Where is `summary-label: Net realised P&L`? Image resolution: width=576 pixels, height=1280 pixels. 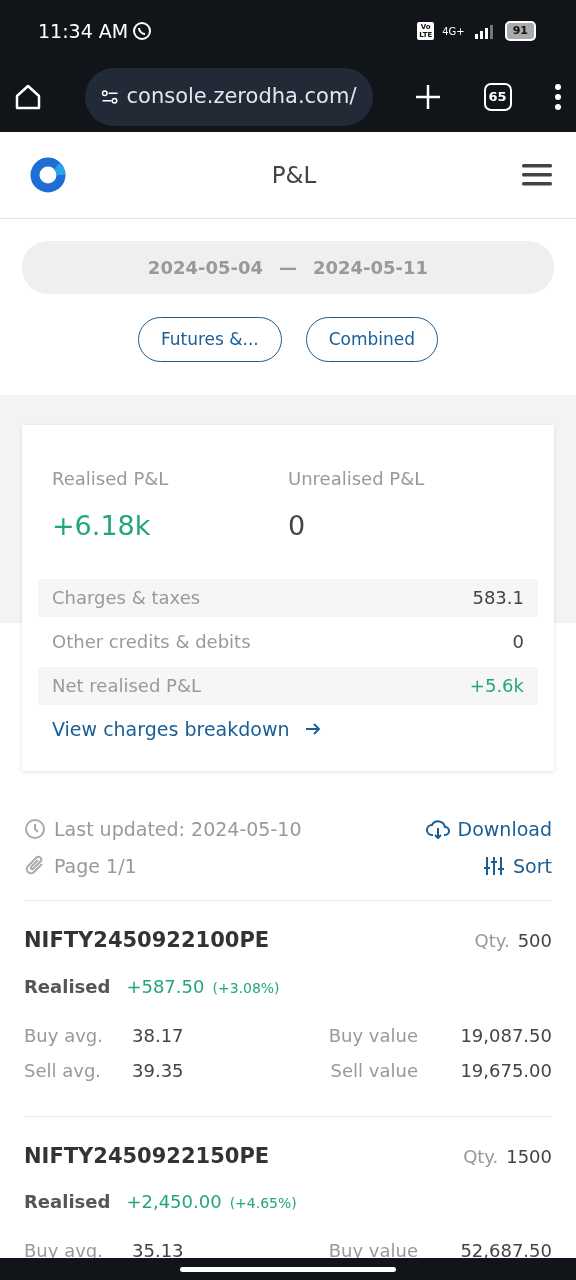
summary-label: Net realised P&L is located at coordinates (126, 686).